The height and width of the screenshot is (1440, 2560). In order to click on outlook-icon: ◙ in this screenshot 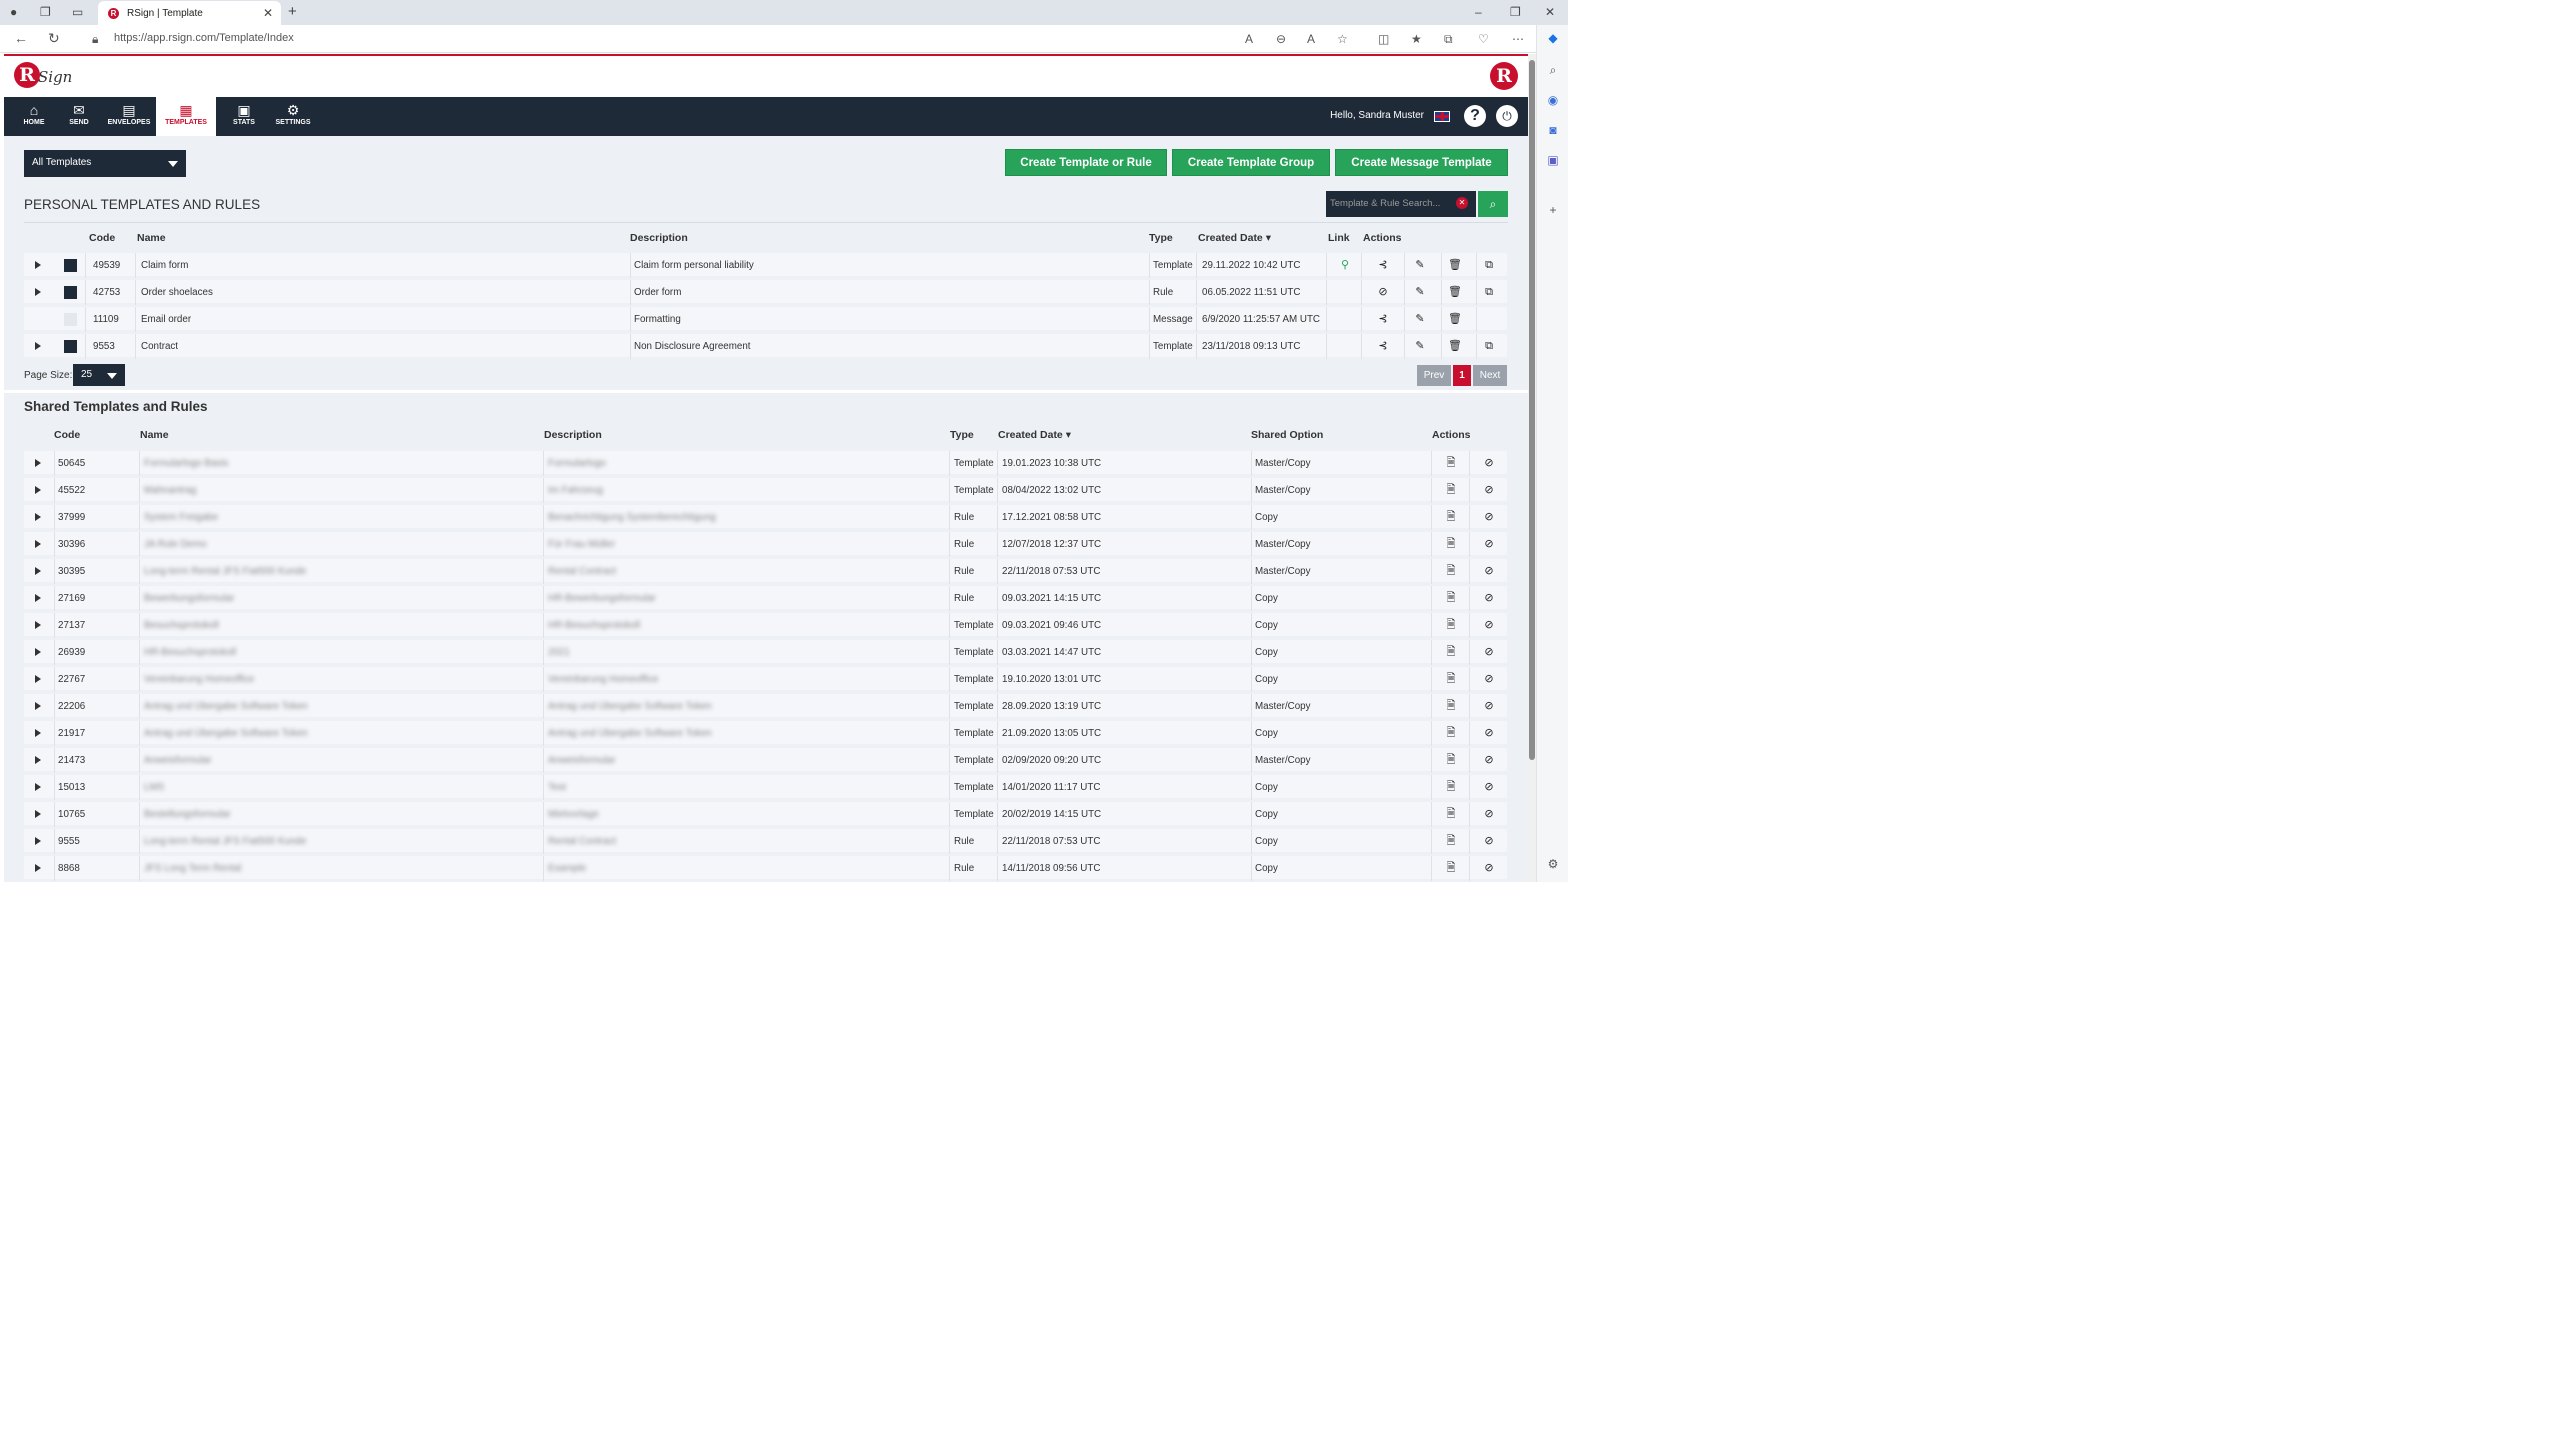, I will do `click(1553, 131)`.